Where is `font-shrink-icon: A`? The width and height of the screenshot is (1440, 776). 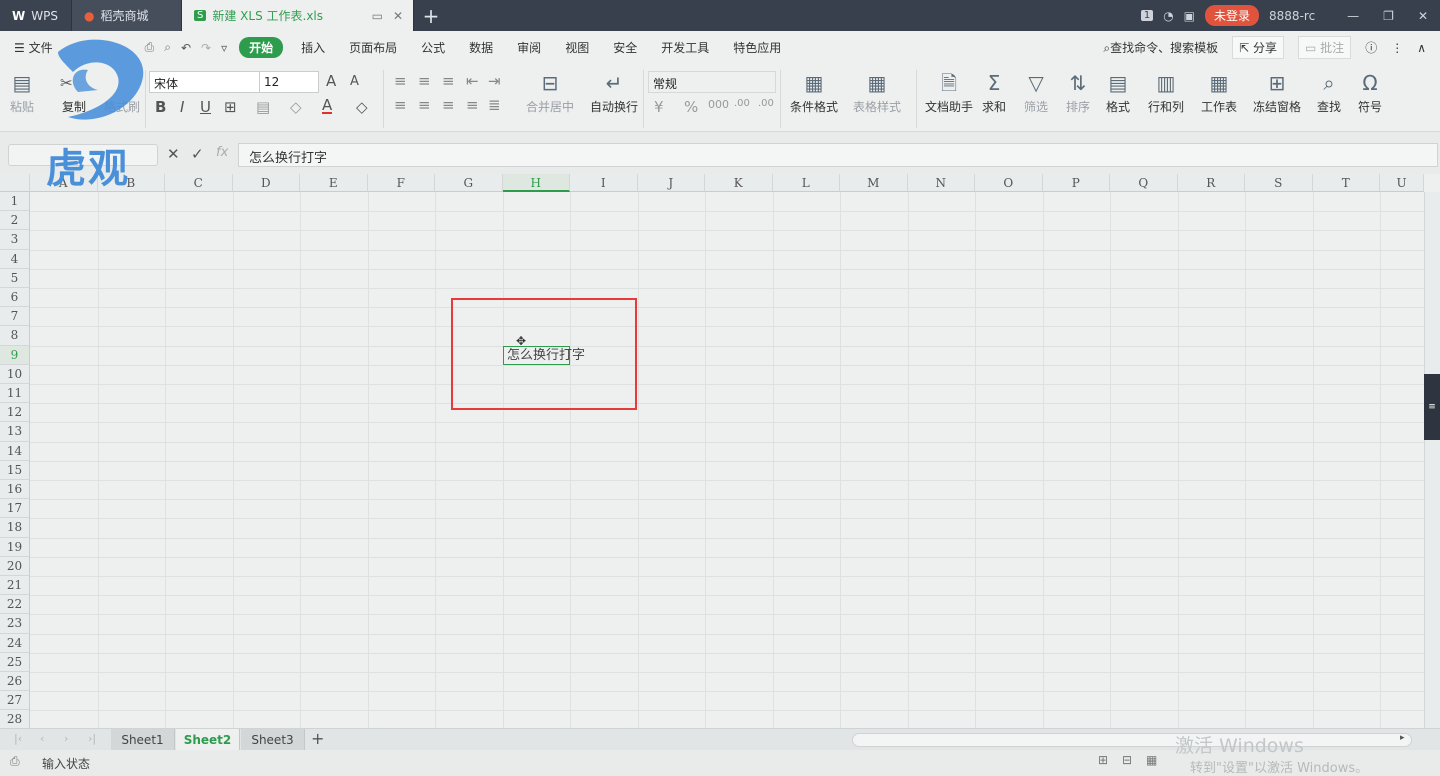
font-shrink-icon: A is located at coordinates (354, 81).